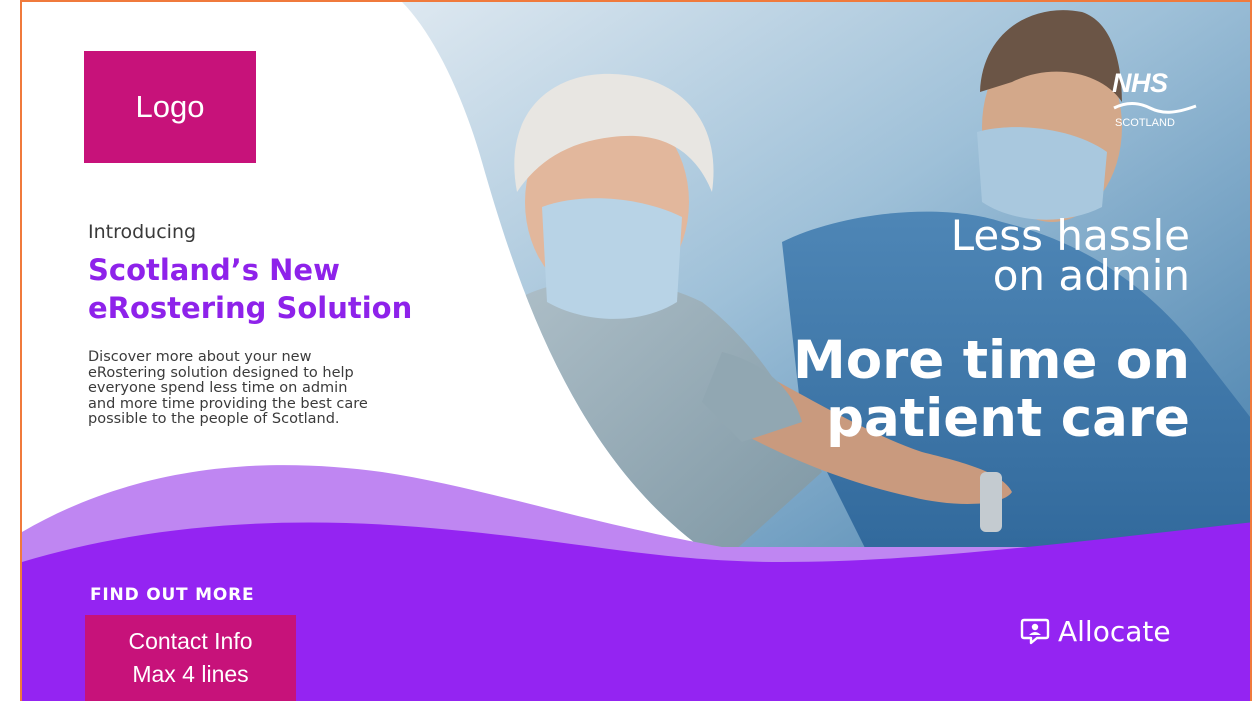  I want to click on tagline-big-line: patient care, so click(1008, 418).